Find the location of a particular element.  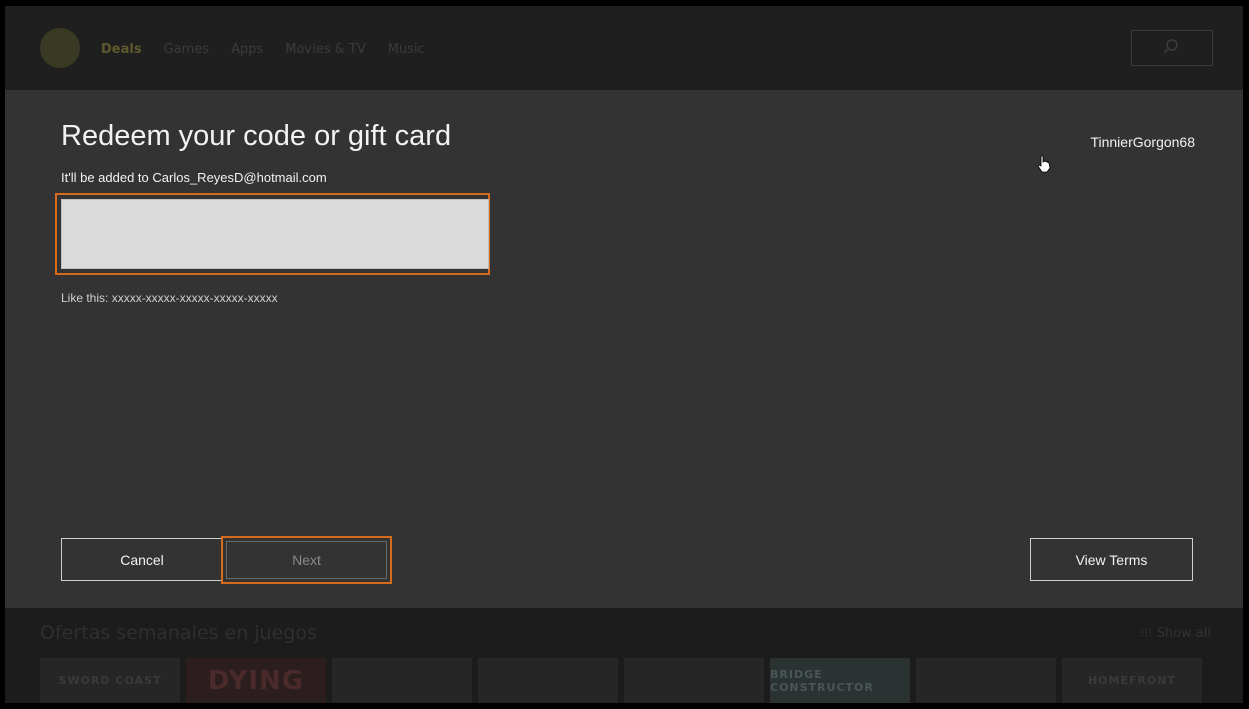

show-all-link: ⁝⁝⁝ Show all is located at coordinates (1175, 633).